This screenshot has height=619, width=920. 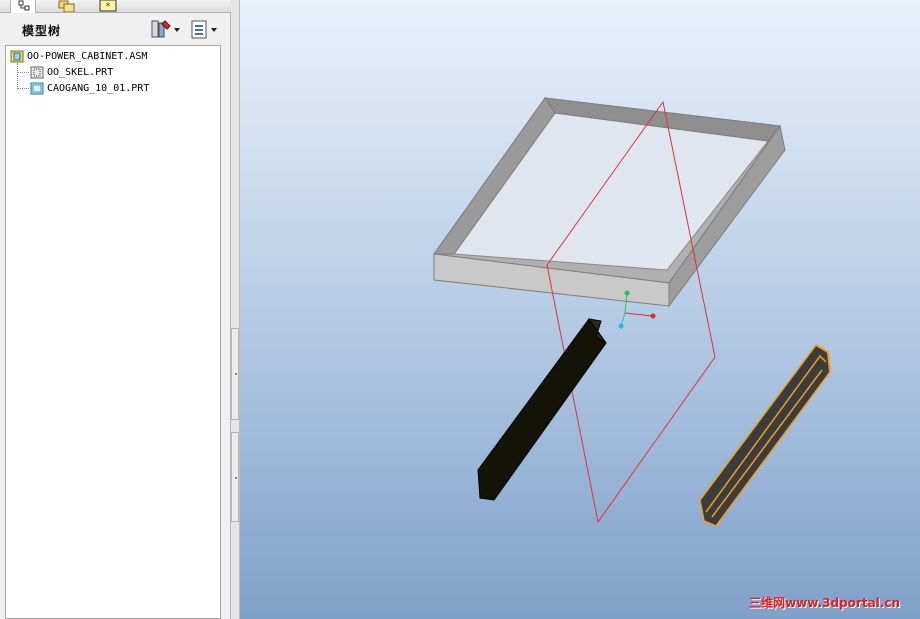 I want to click on panel-splitter, so click(x=235, y=309).